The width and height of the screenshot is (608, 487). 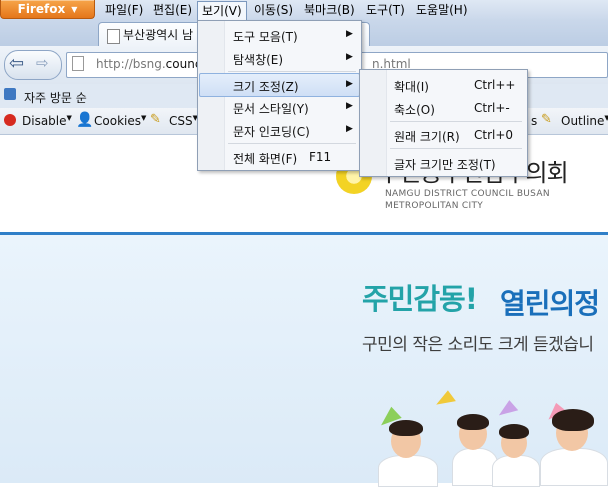 I want to click on zoom-reset-item: 원래 크기(R) Ctrl+0, so click(x=443, y=135).